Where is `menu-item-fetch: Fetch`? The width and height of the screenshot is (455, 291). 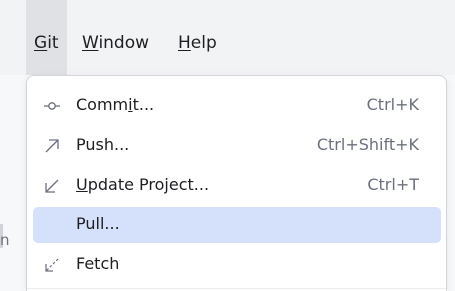 menu-item-fetch: Fetch is located at coordinates (237, 265).